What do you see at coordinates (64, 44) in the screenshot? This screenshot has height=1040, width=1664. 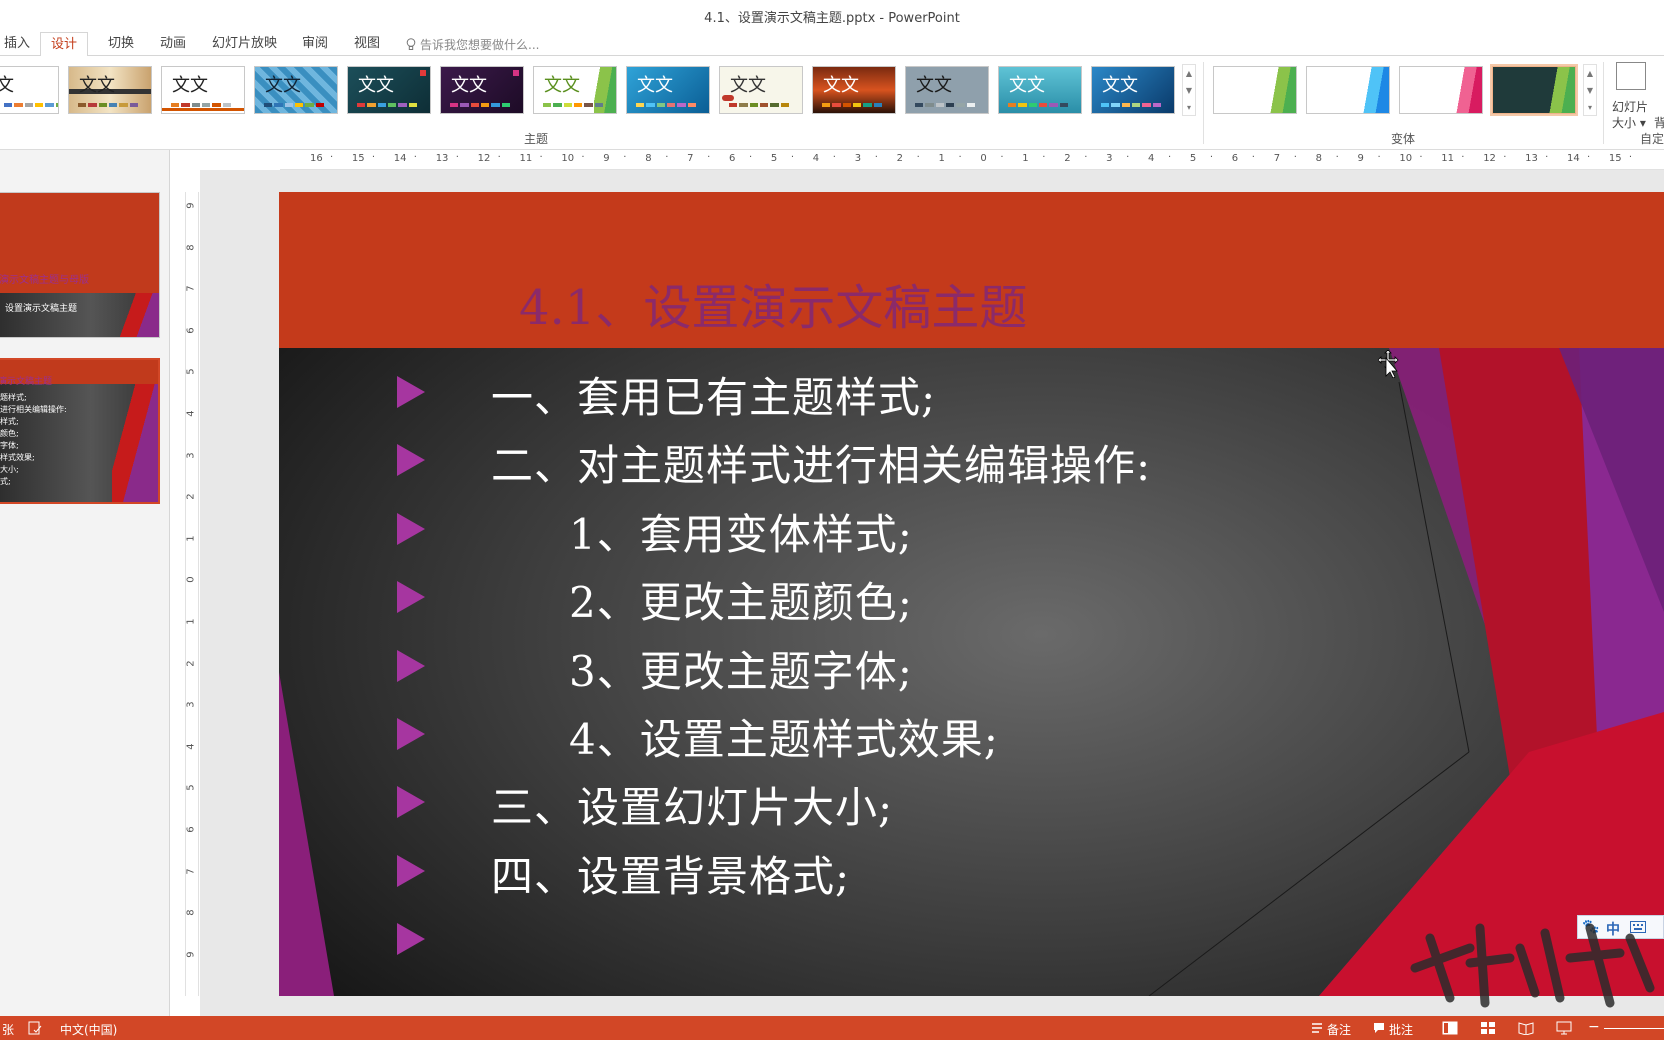 I see `tab-design: 设计` at bounding box center [64, 44].